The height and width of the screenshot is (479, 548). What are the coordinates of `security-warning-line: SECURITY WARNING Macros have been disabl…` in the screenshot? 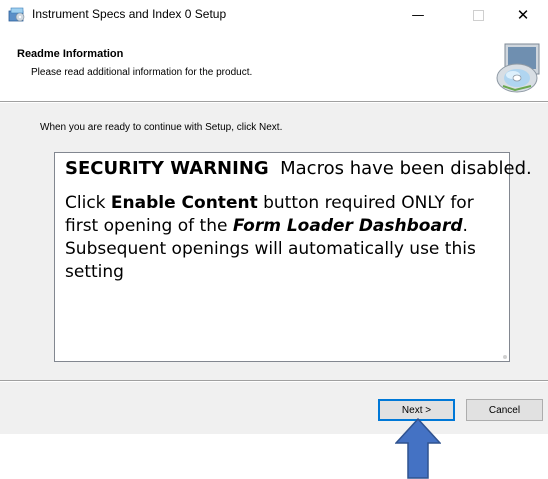 It's located at (298, 169).